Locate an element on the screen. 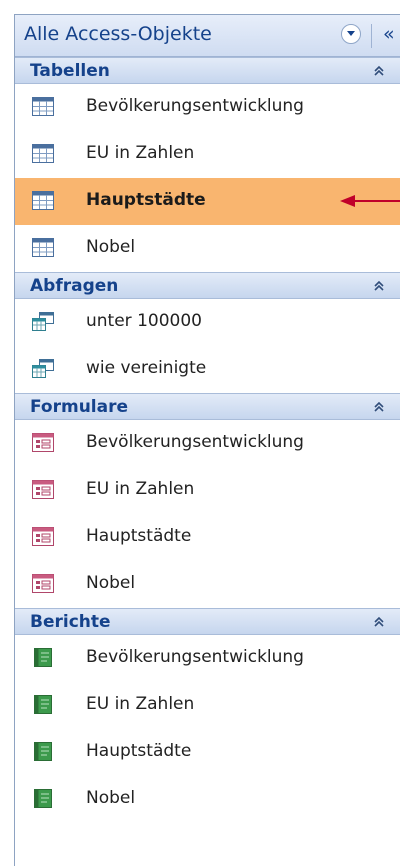 The height and width of the screenshot is (866, 400). list-item-table: Bevölkerungsentwicklung is located at coordinates (207, 107).